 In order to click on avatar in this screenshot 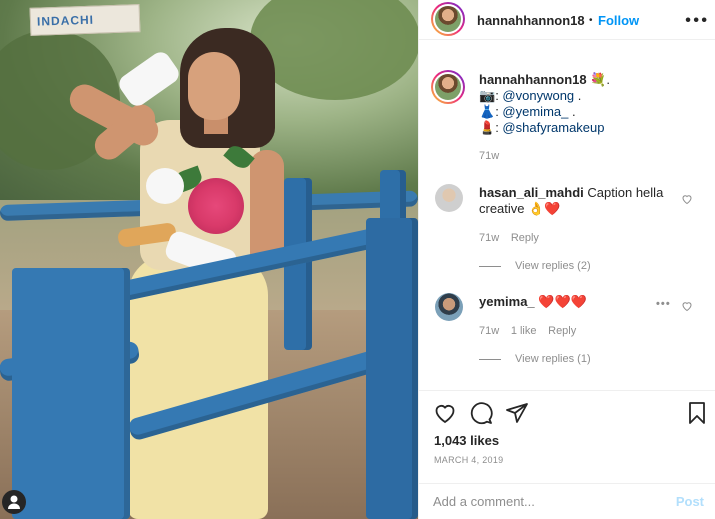, I will do `click(448, 19)`.